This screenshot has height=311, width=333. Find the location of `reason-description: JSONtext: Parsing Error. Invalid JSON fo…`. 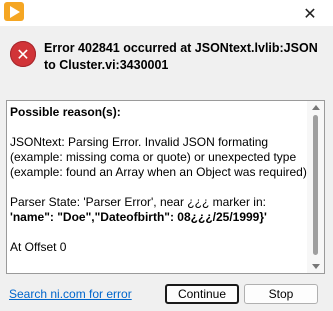

reason-description: JSONtext: Parsing Error. Invalid JSON fo… is located at coordinates (158, 157).